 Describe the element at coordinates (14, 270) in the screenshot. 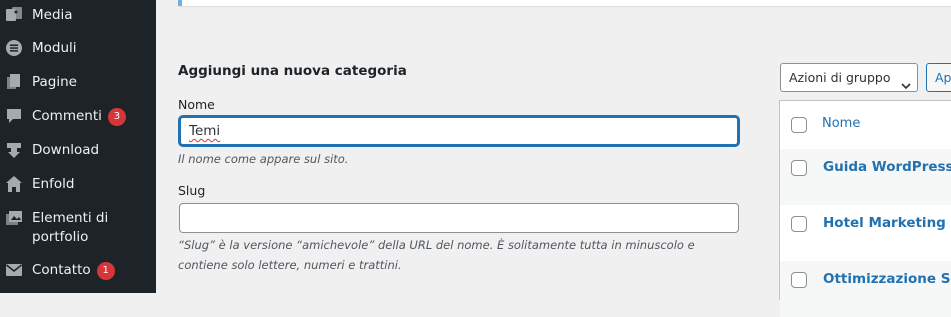

I see `mail-icon` at that location.